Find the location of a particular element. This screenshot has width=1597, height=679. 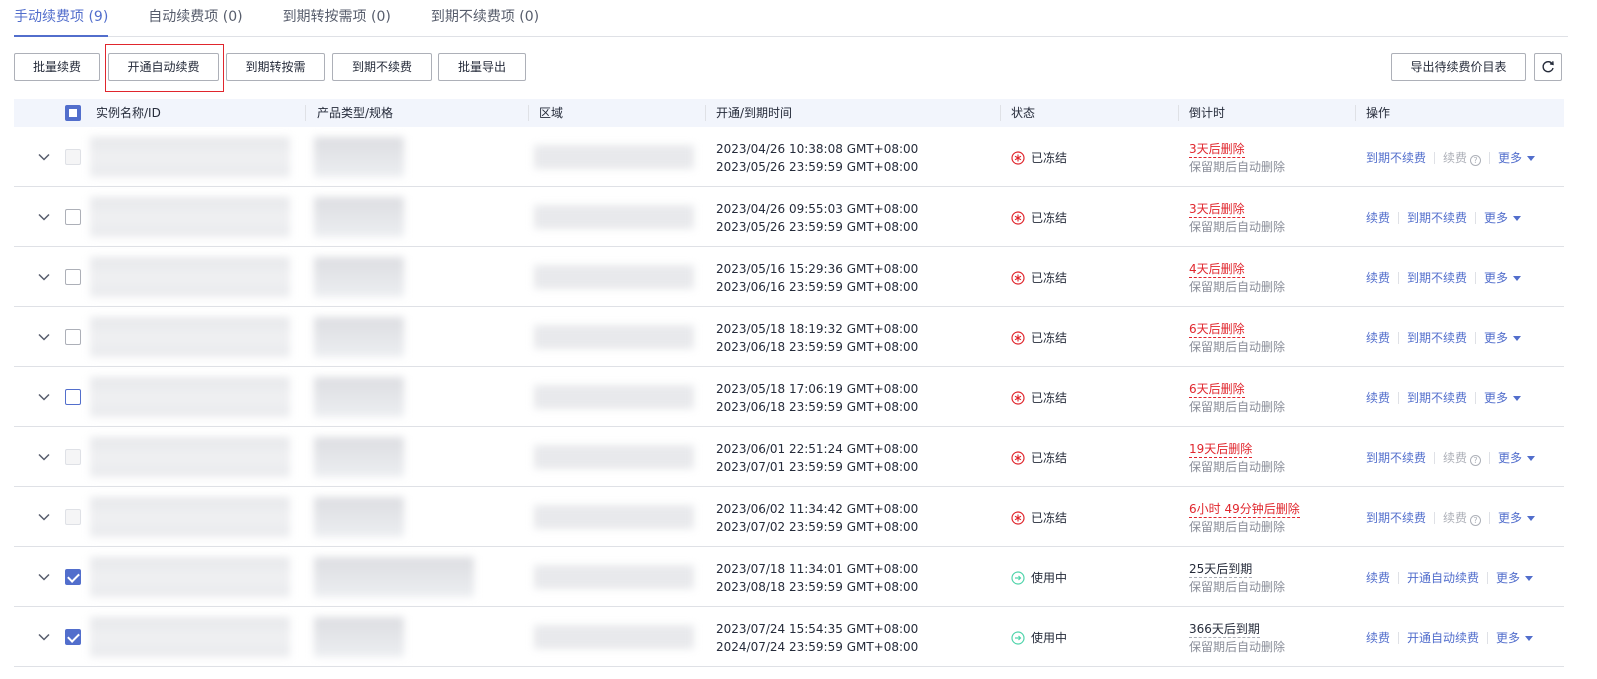

refresh-icon is located at coordinates (1548, 67).